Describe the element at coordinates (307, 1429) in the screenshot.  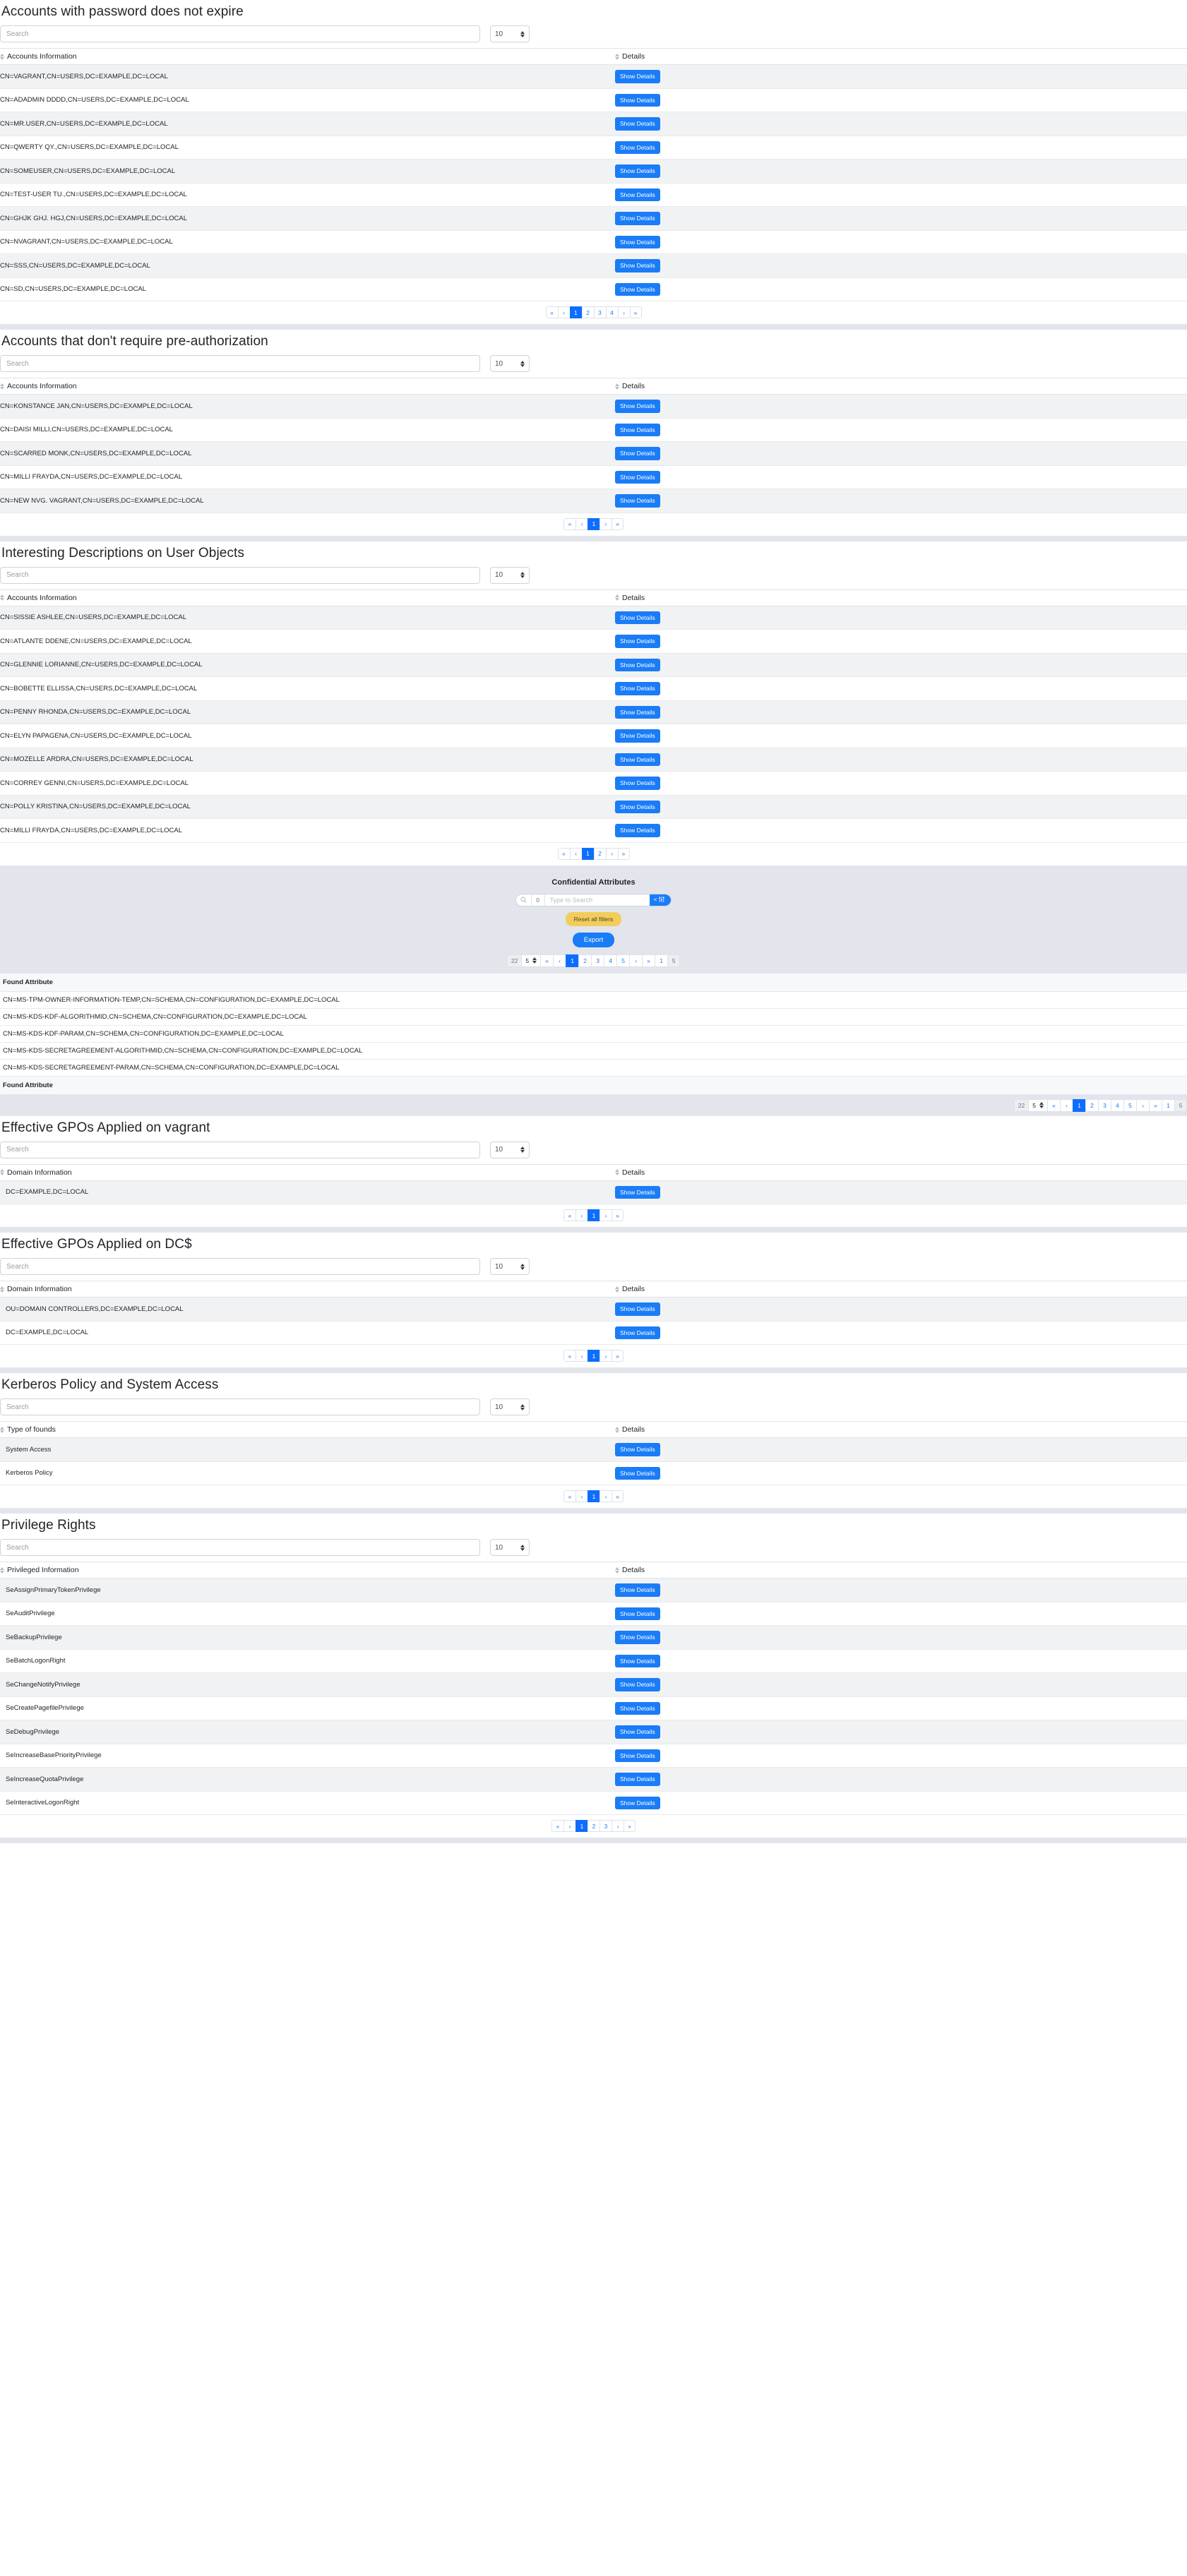
I see `column-header-primary: Type of founds` at that location.